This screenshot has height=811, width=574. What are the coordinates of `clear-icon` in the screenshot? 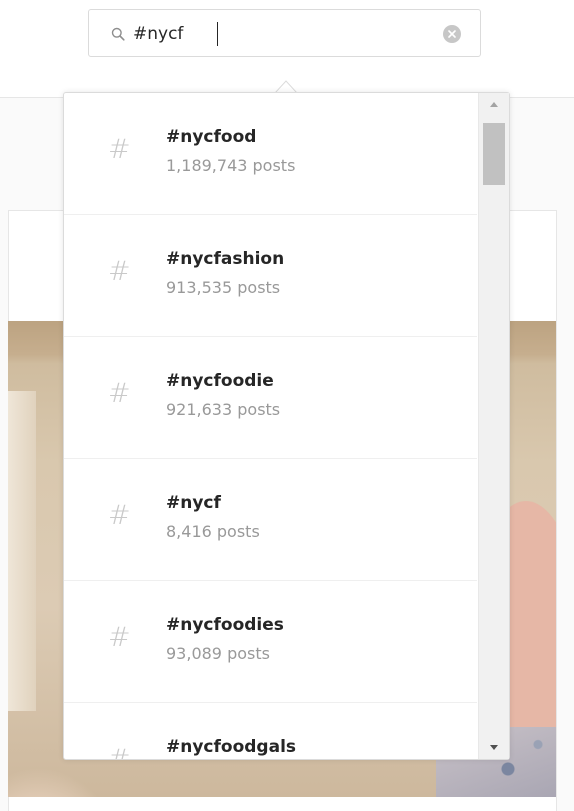 It's located at (452, 34).